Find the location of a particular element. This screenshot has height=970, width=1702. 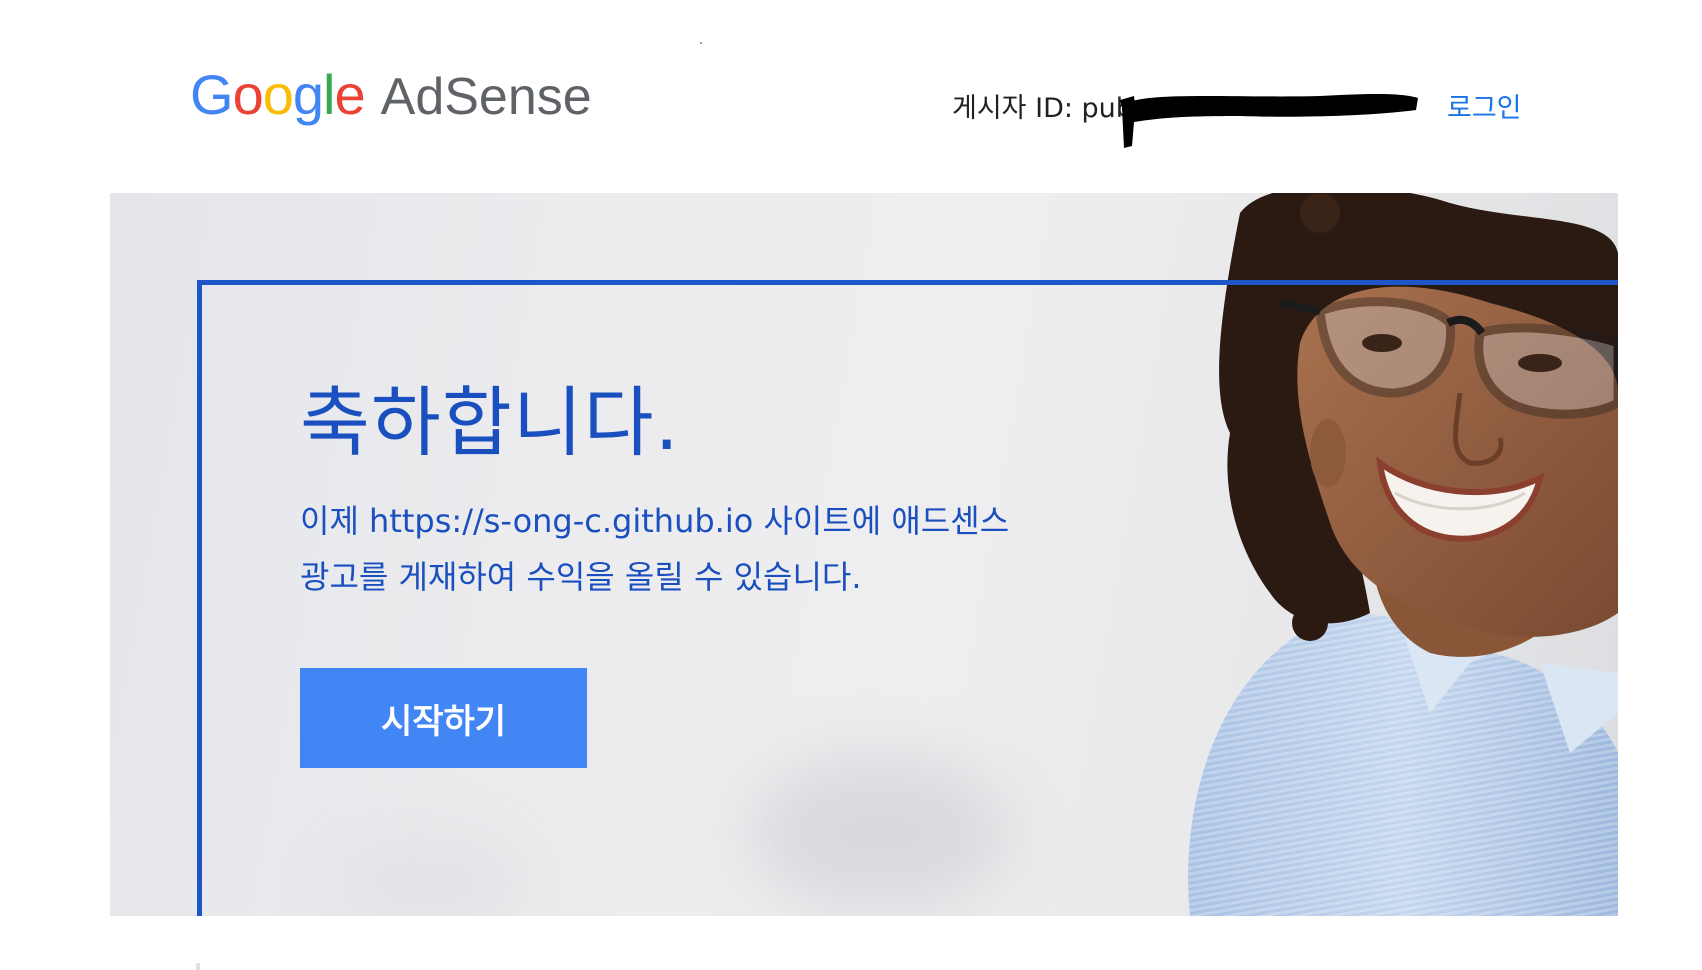

redaction-marker is located at coordinates (1269, 121).